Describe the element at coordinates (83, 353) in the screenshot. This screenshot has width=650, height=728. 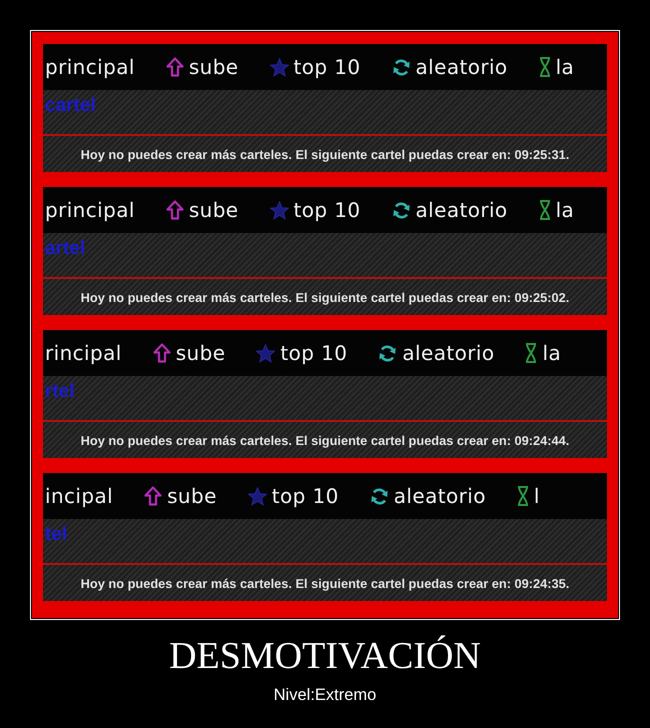
I see `nav-link: rincipal` at that location.